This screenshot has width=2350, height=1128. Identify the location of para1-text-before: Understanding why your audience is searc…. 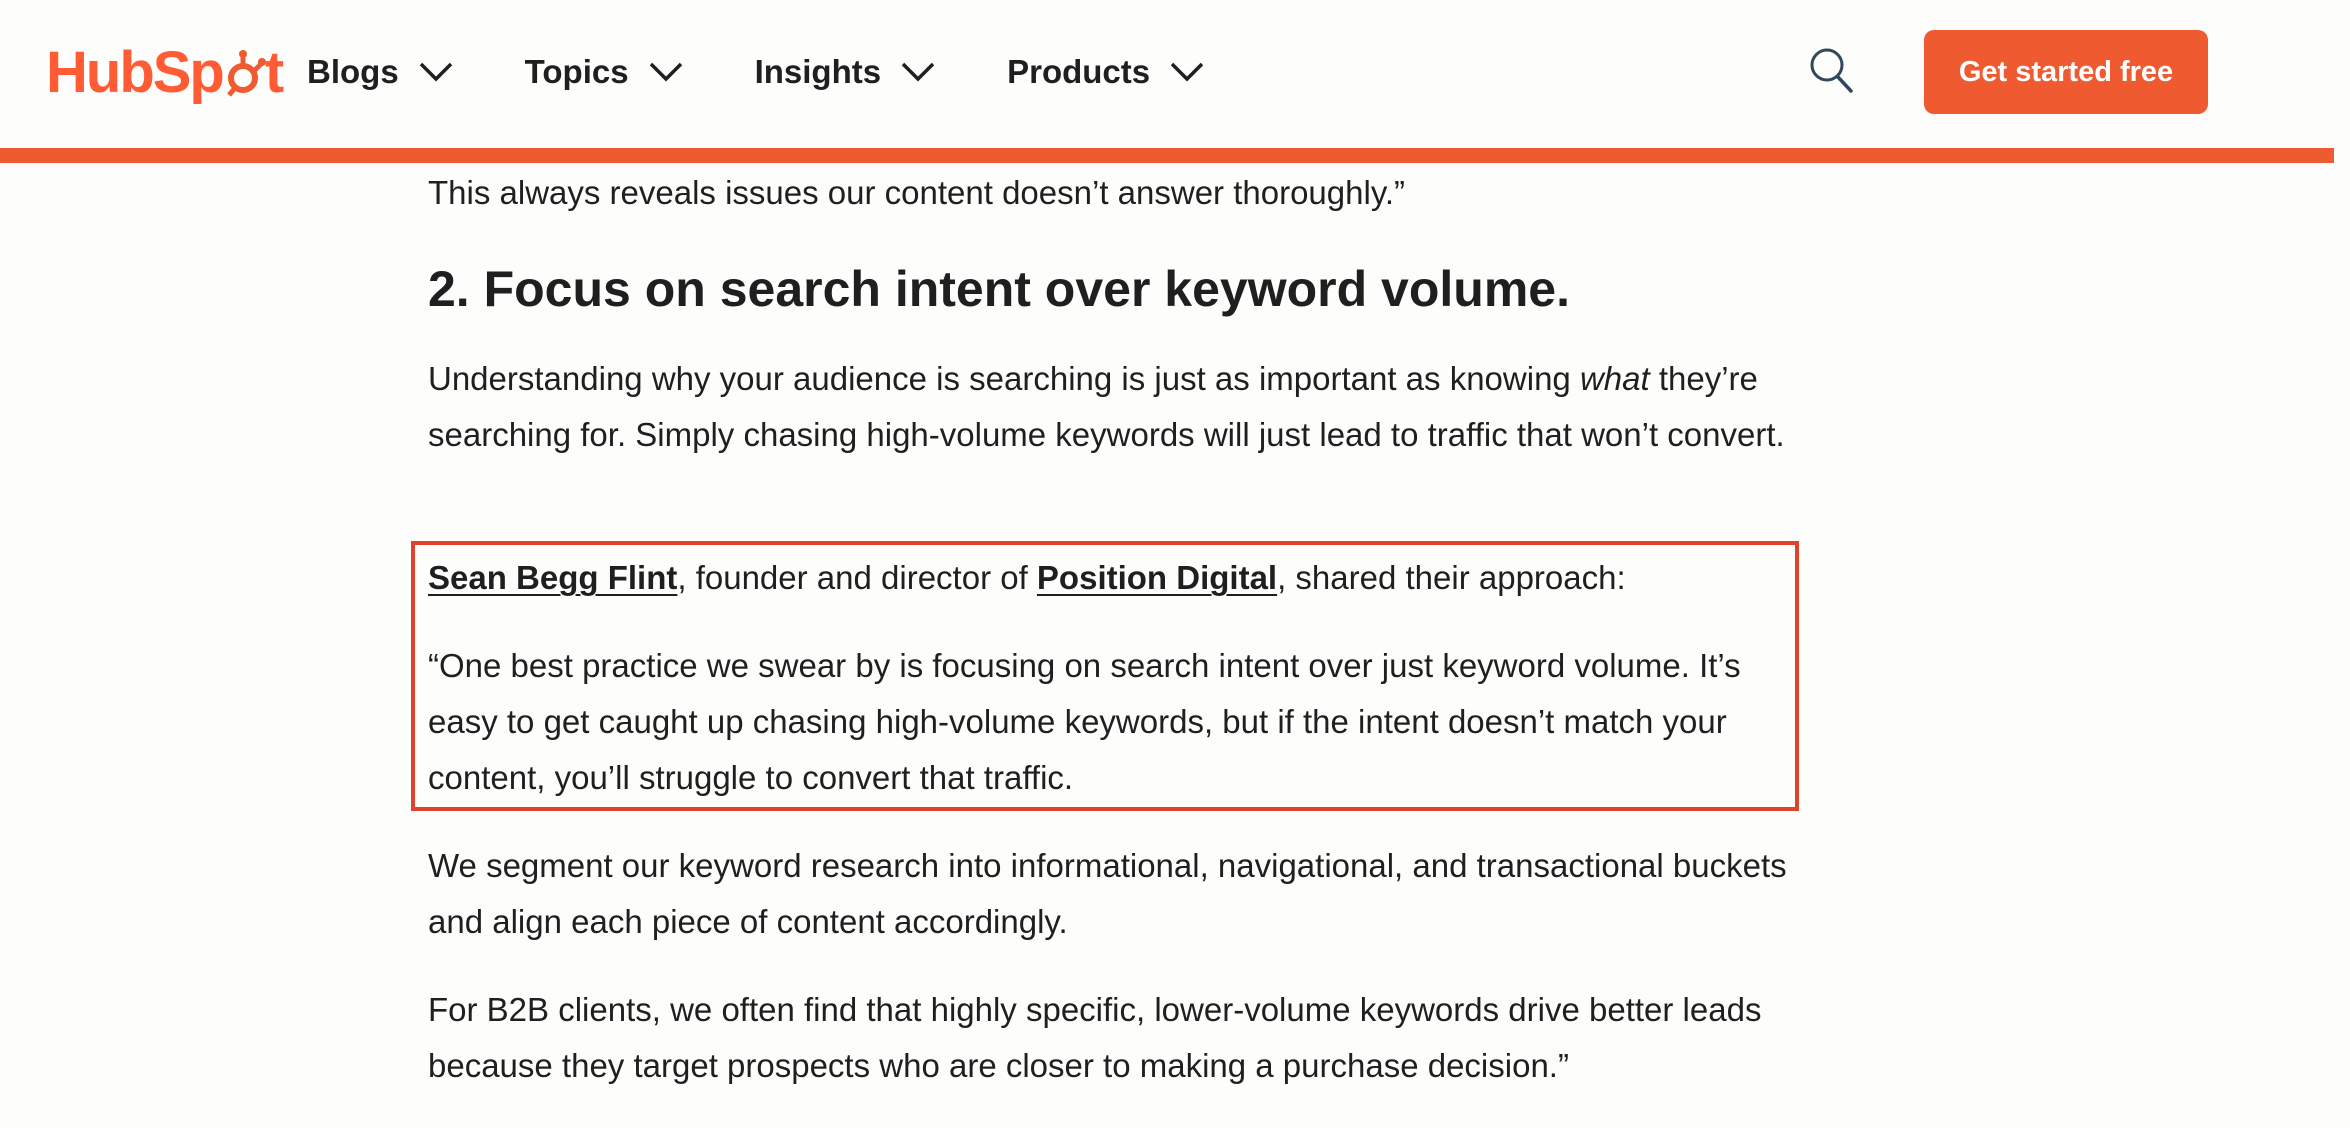
(1004, 378).